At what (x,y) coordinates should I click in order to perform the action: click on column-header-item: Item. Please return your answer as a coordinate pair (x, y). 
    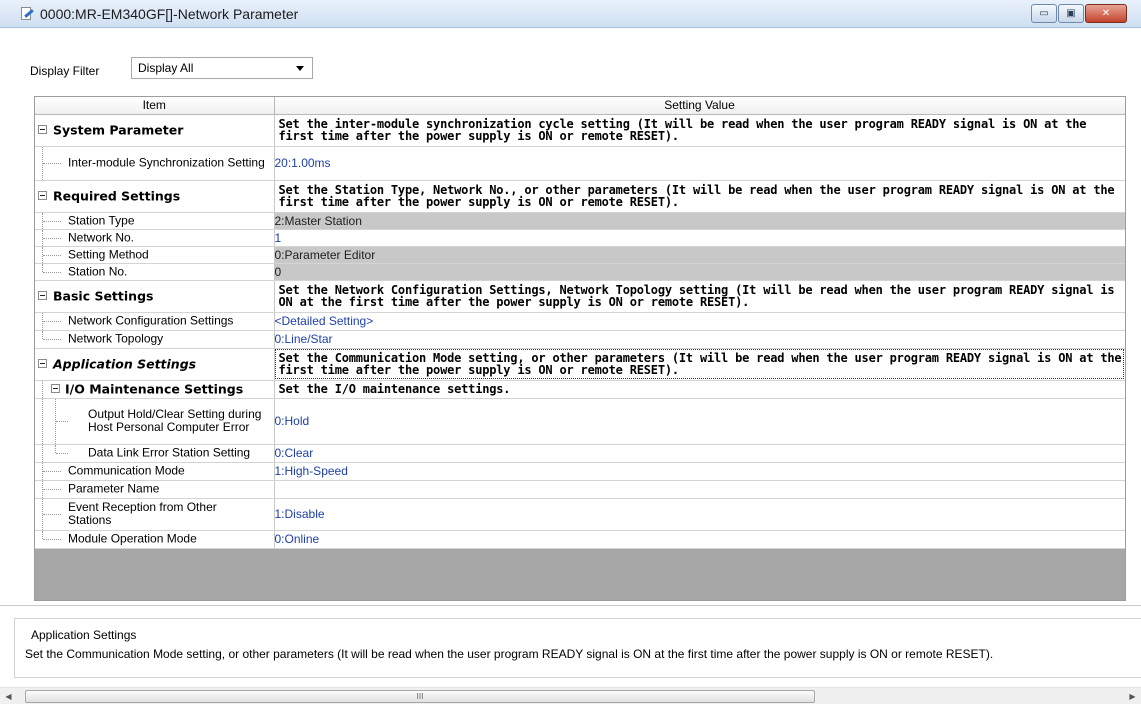
    Looking at the image, I should click on (155, 106).